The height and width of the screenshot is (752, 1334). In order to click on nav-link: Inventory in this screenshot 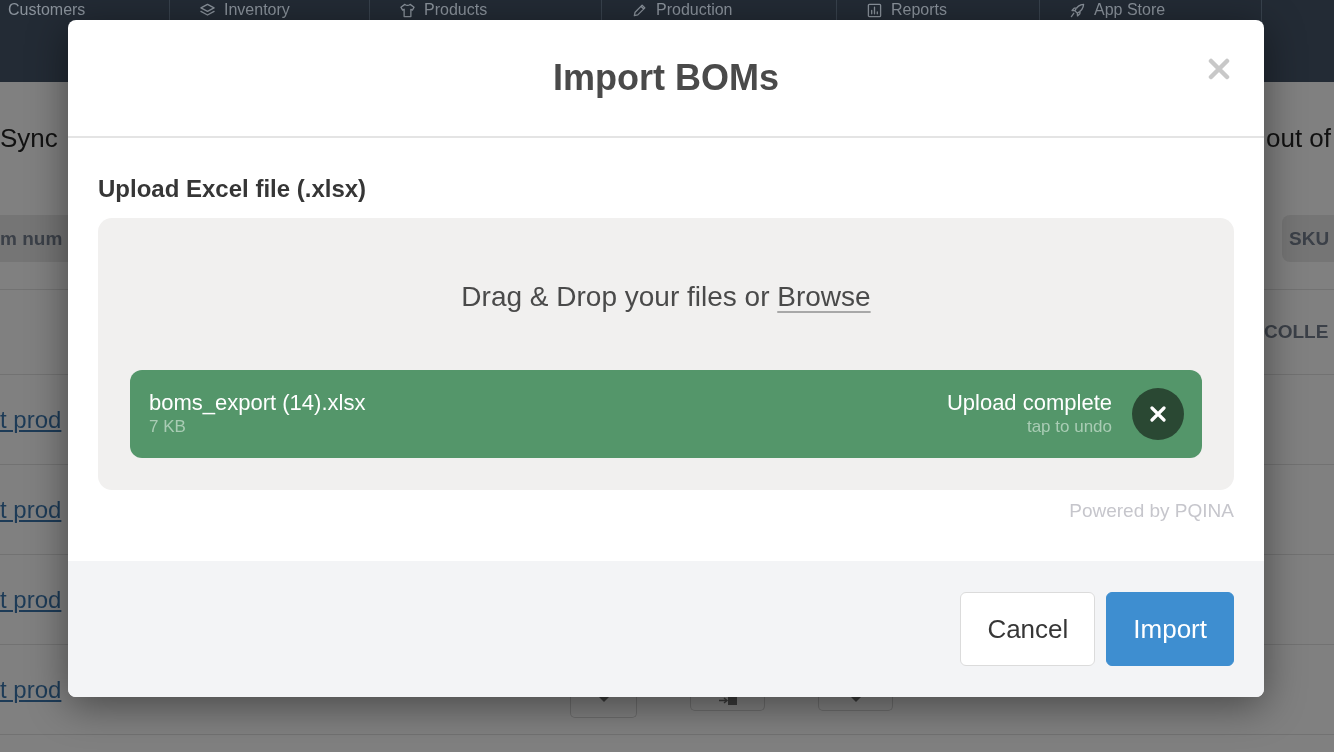, I will do `click(245, 9)`.